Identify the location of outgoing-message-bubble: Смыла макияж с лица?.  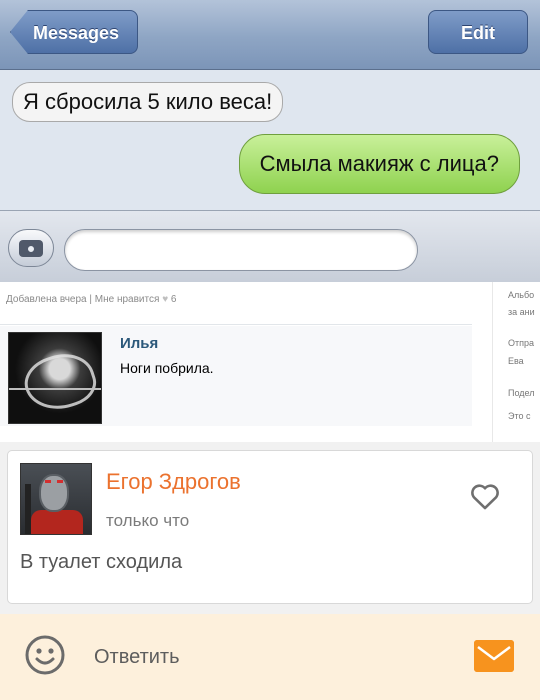
(379, 164).